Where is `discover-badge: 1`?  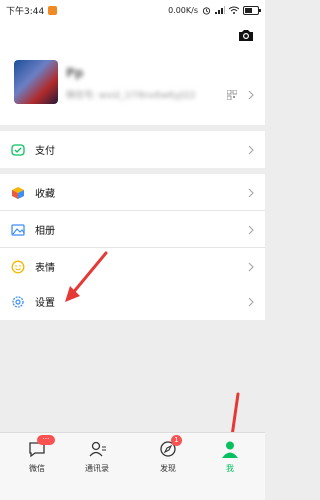
discover-badge: 1 is located at coordinates (176, 440).